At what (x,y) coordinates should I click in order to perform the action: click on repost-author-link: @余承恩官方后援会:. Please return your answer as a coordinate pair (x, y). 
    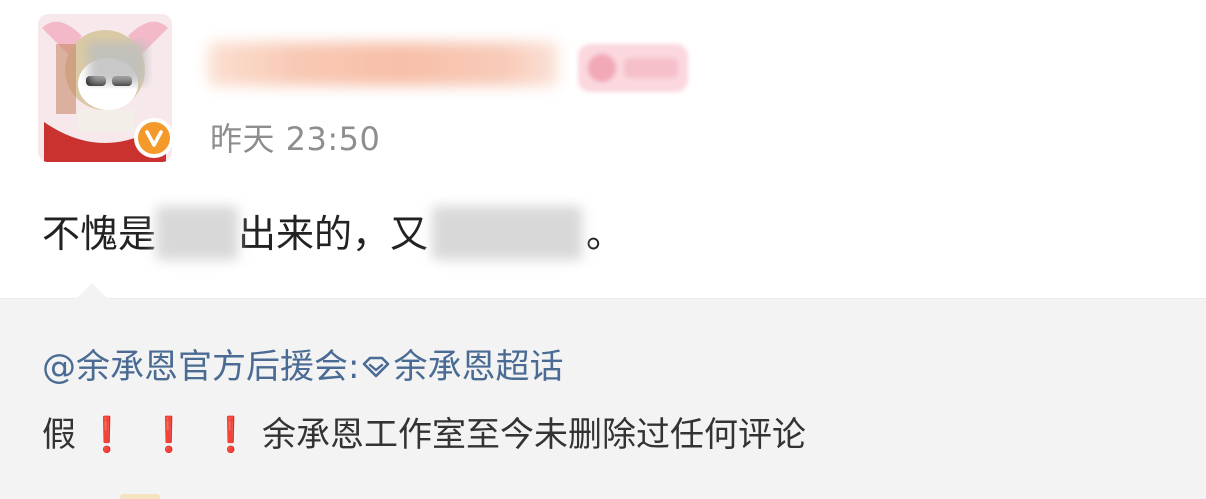
    Looking at the image, I should click on (200, 367).